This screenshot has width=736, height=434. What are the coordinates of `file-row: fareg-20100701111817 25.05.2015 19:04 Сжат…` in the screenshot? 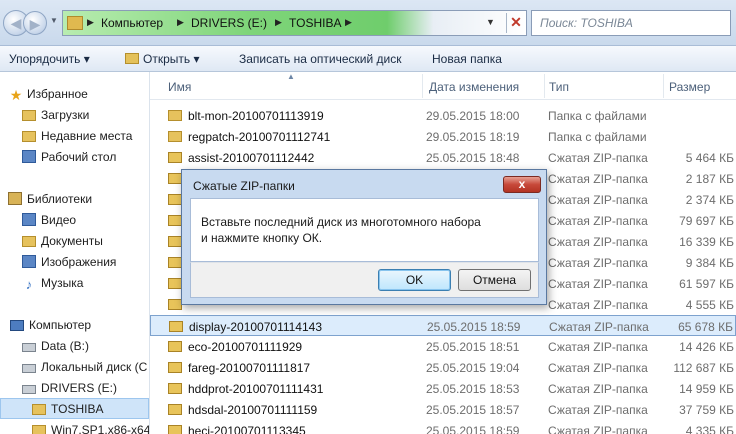 It's located at (443, 367).